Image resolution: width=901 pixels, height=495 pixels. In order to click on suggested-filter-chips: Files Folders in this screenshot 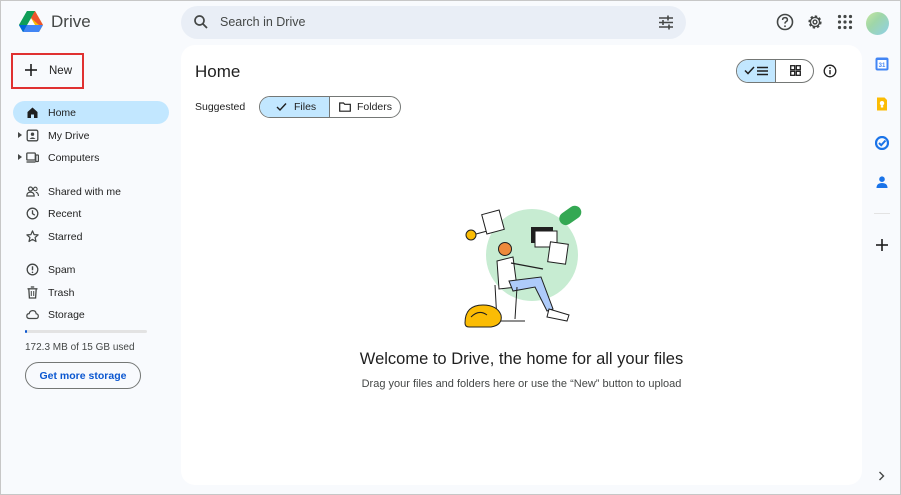, I will do `click(330, 107)`.